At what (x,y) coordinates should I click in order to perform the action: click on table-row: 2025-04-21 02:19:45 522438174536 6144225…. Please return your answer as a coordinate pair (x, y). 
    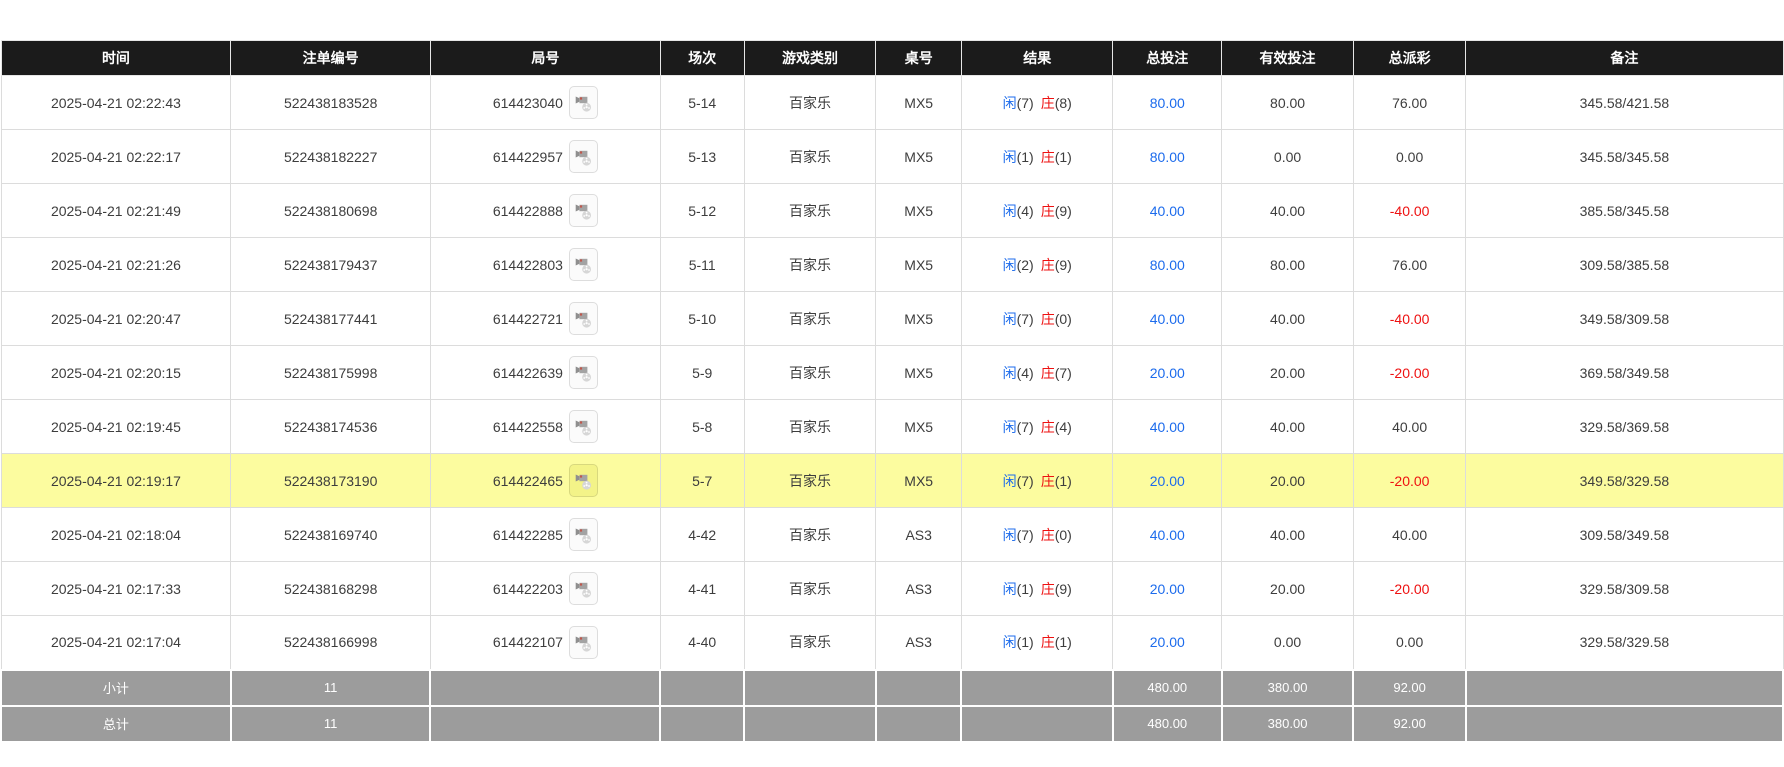
    Looking at the image, I should click on (892, 426).